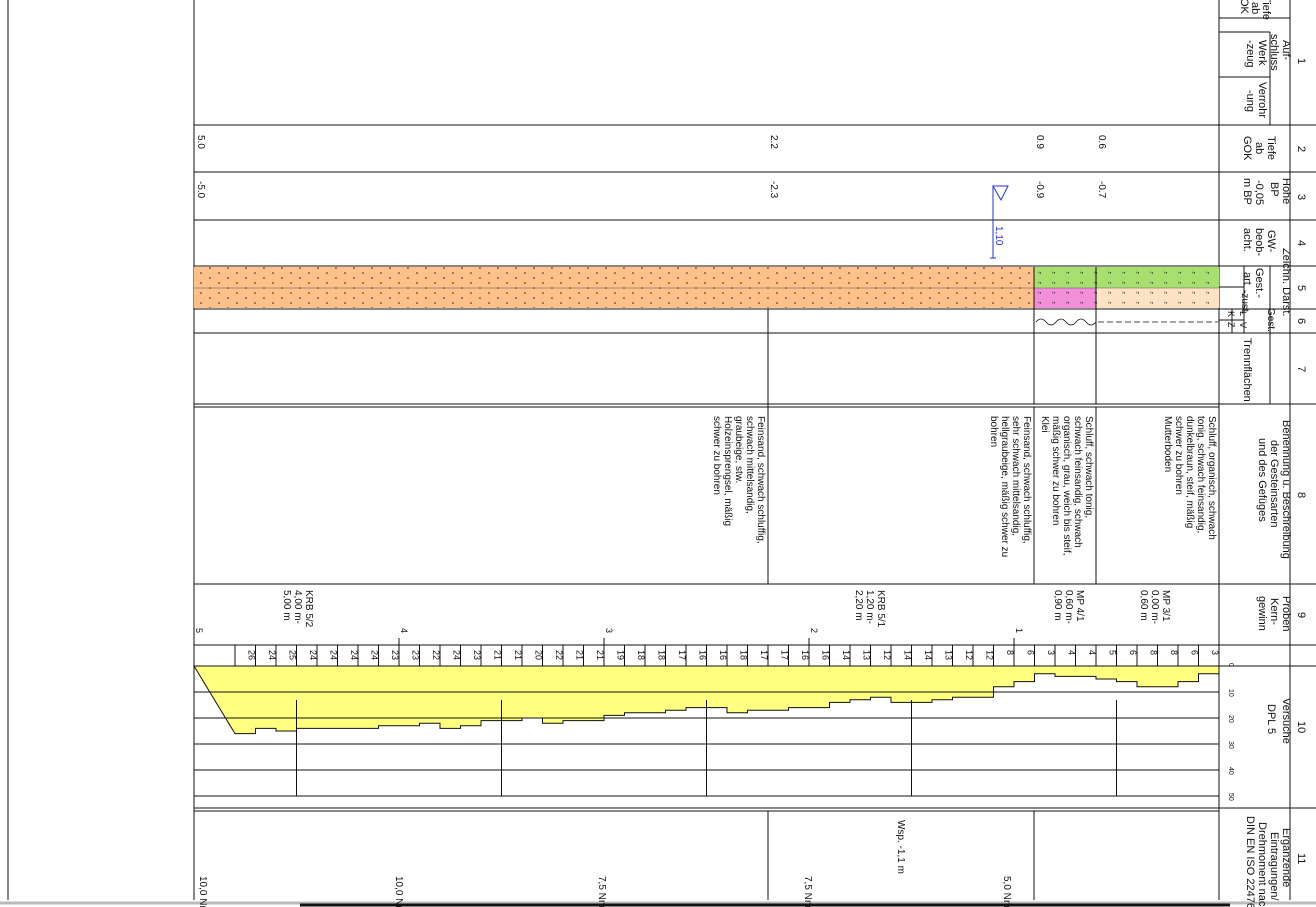 The width and height of the screenshot is (1316, 907). What do you see at coordinates (199, 630) in the screenshot?
I see `depth-tick-label: 5` at bounding box center [199, 630].